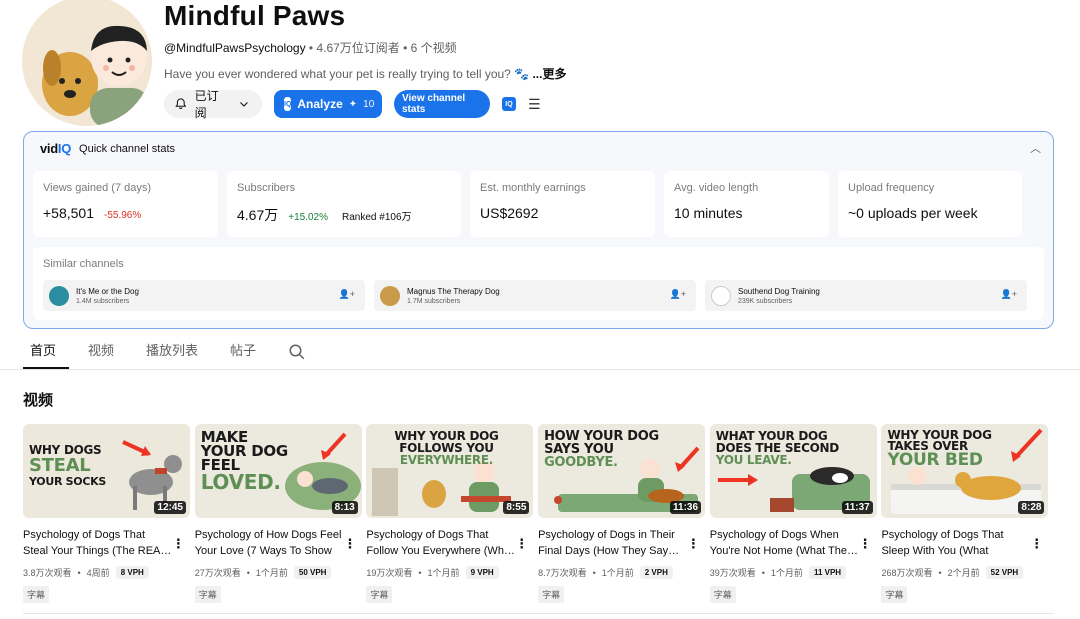  What do you see at coordinates (172, 355) in the screenshot?
I see `tab-playlists: 播放列表` at bounding box center [172, 355].